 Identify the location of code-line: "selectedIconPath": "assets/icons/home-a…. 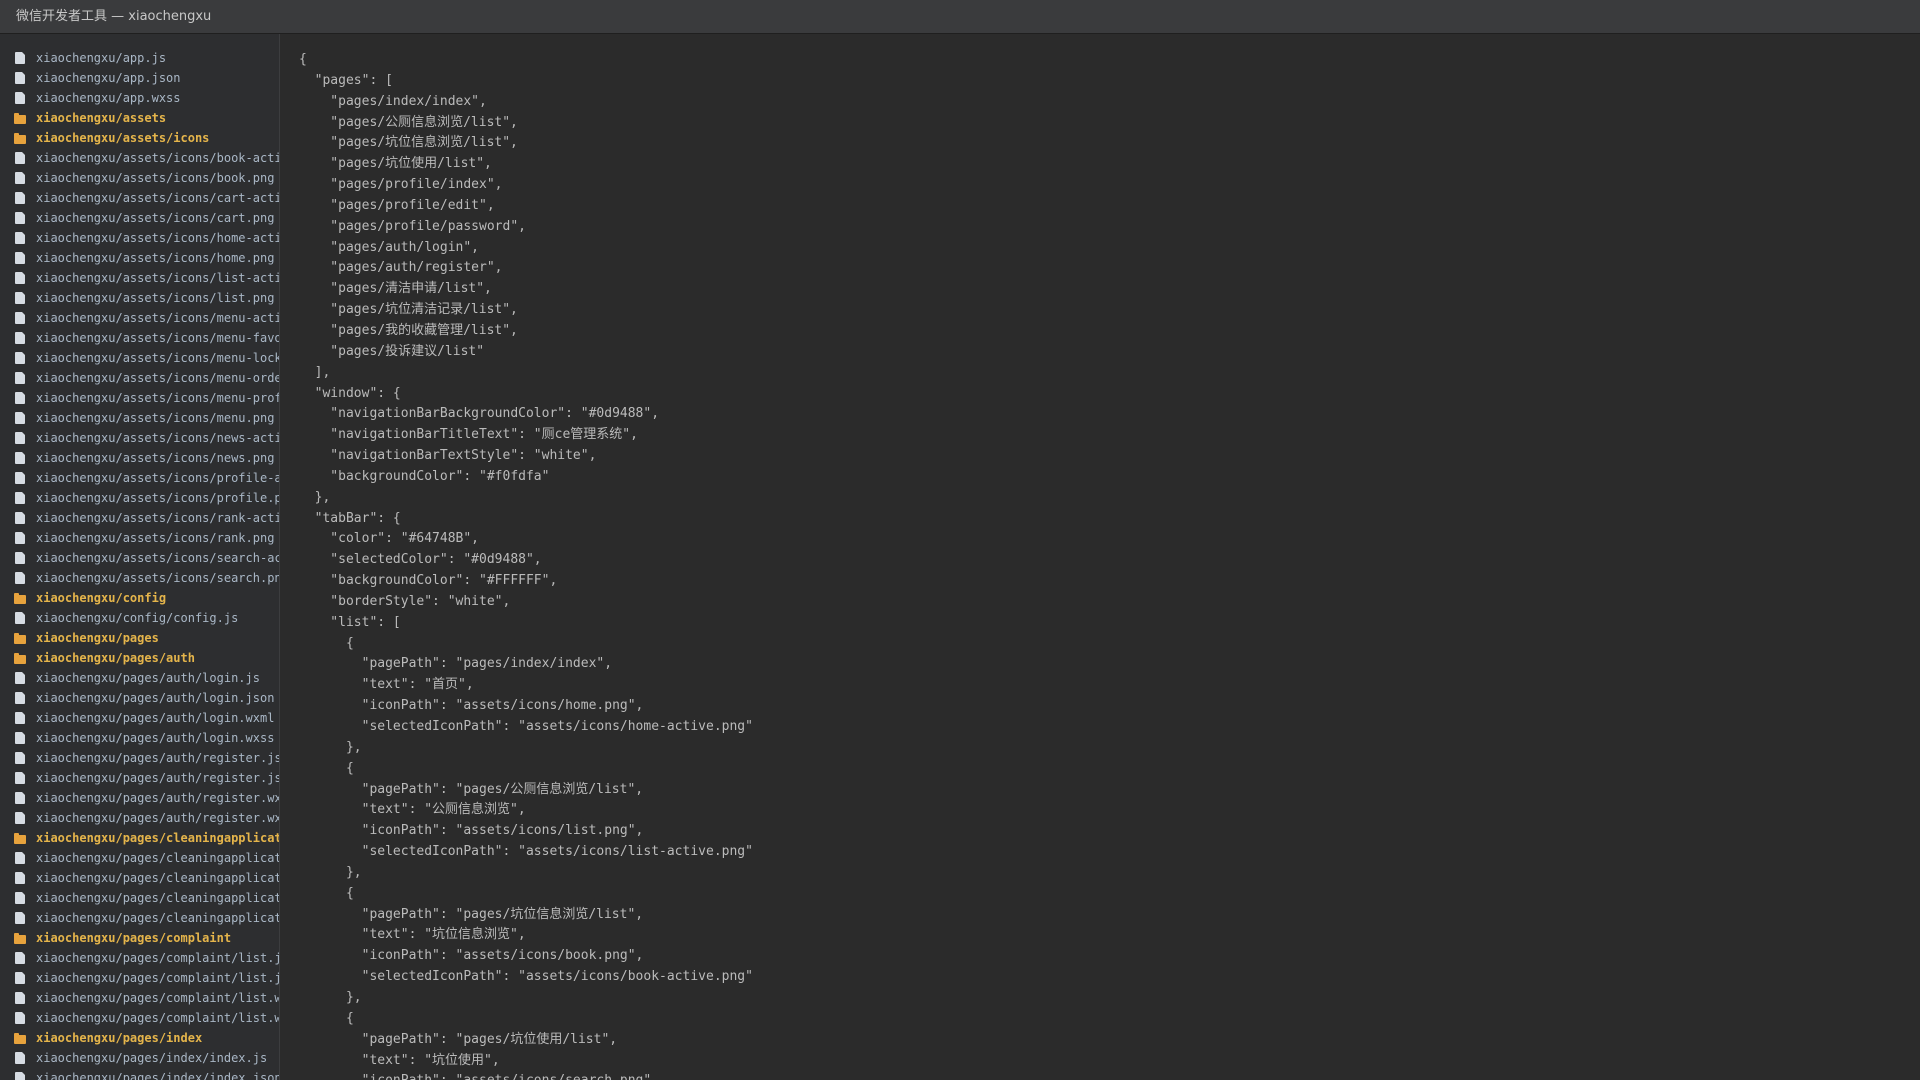
(526, 726).